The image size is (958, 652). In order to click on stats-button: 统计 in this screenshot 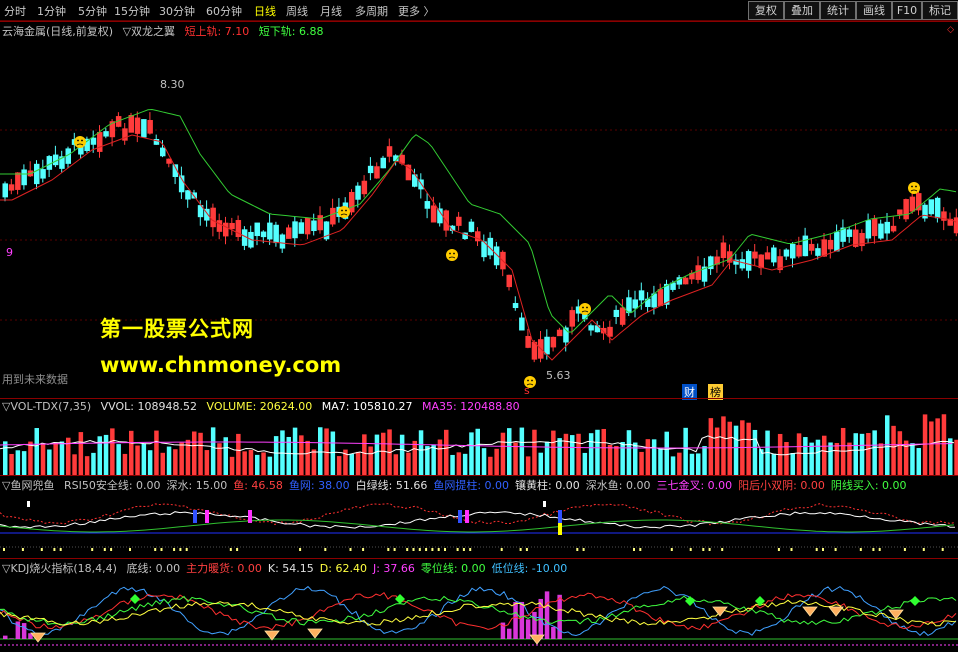, I will do `click(838, 10)`.